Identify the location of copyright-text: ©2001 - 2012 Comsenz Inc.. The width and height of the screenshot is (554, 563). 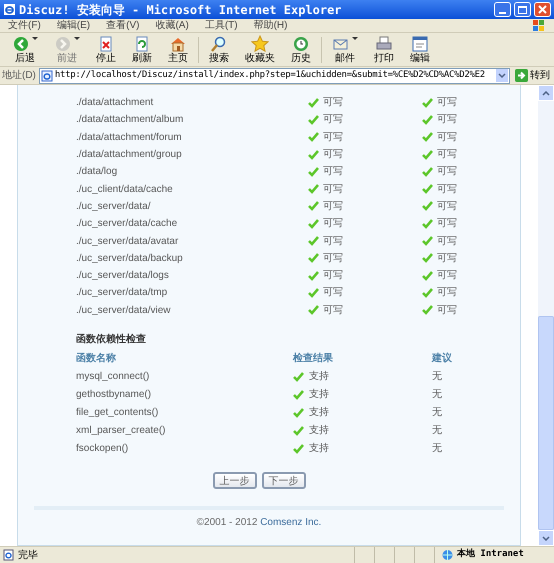
(259, 523).